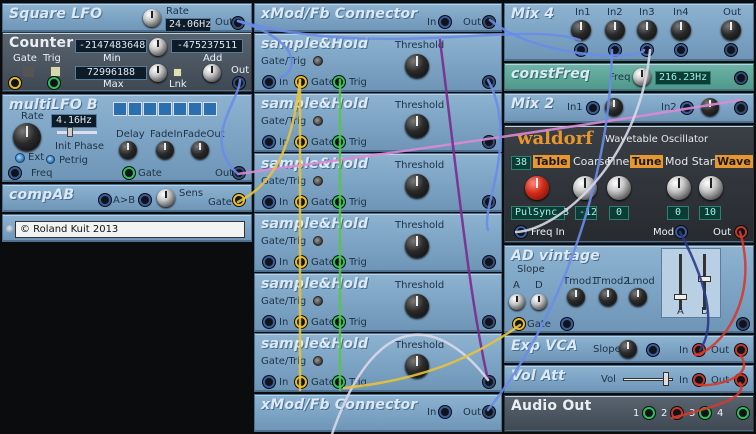 The image size is (756, 434). I want to click on waldorf-mod-jack, so click(681, 232).